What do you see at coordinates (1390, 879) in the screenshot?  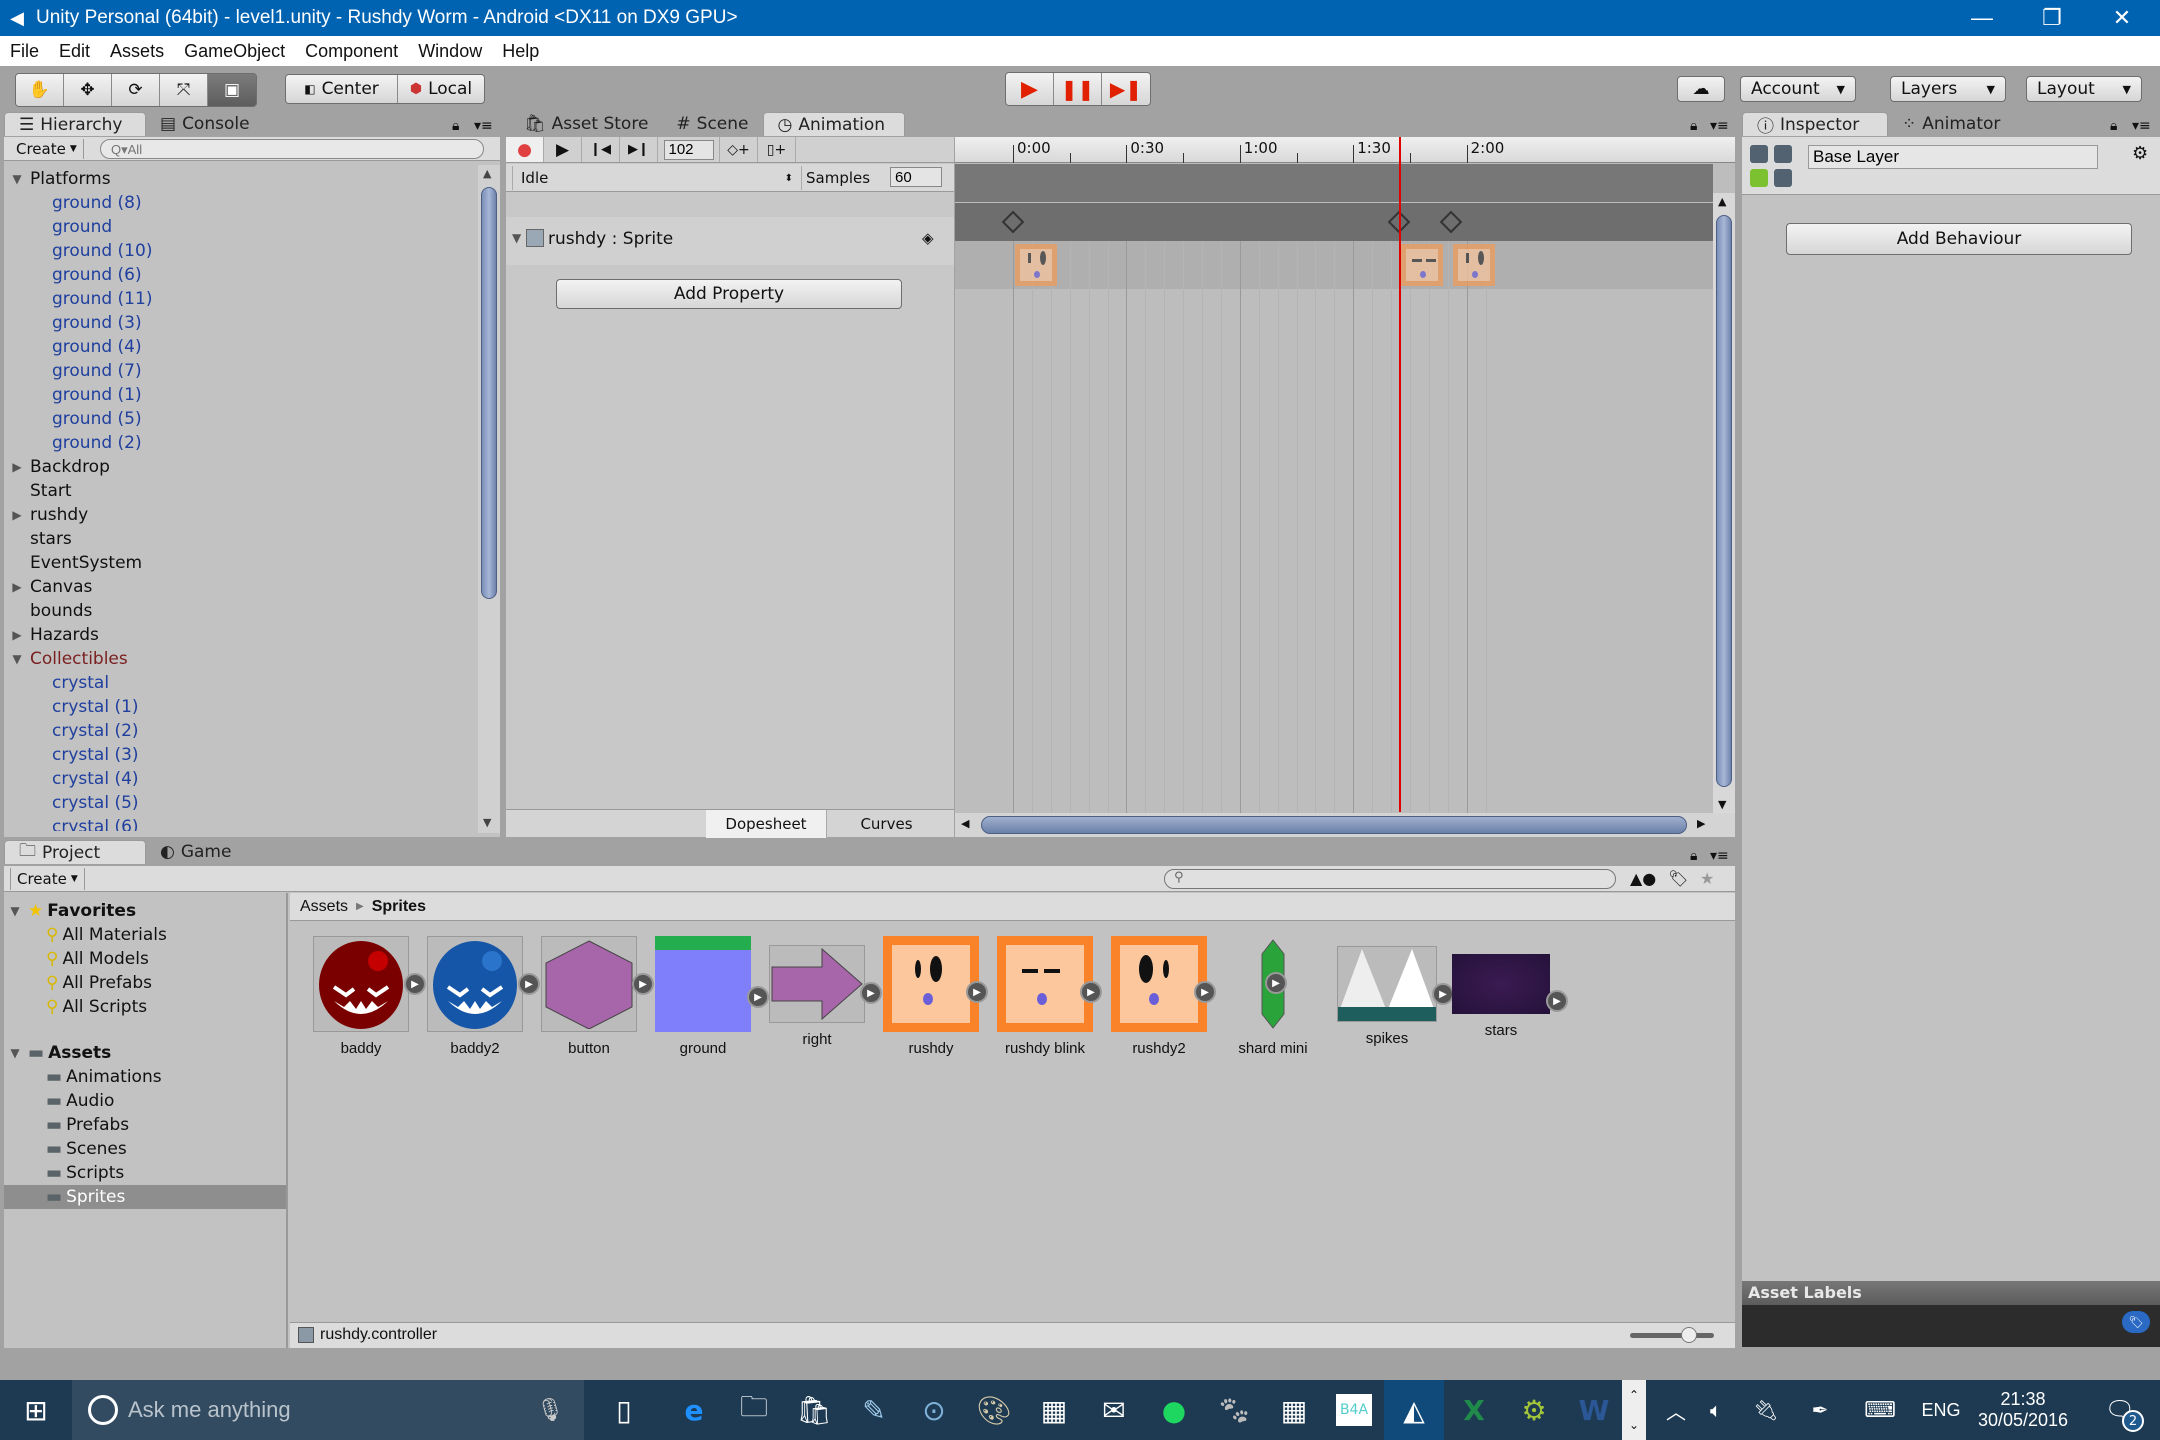 I see `project-search-input` at bounding box center [1390, 879].